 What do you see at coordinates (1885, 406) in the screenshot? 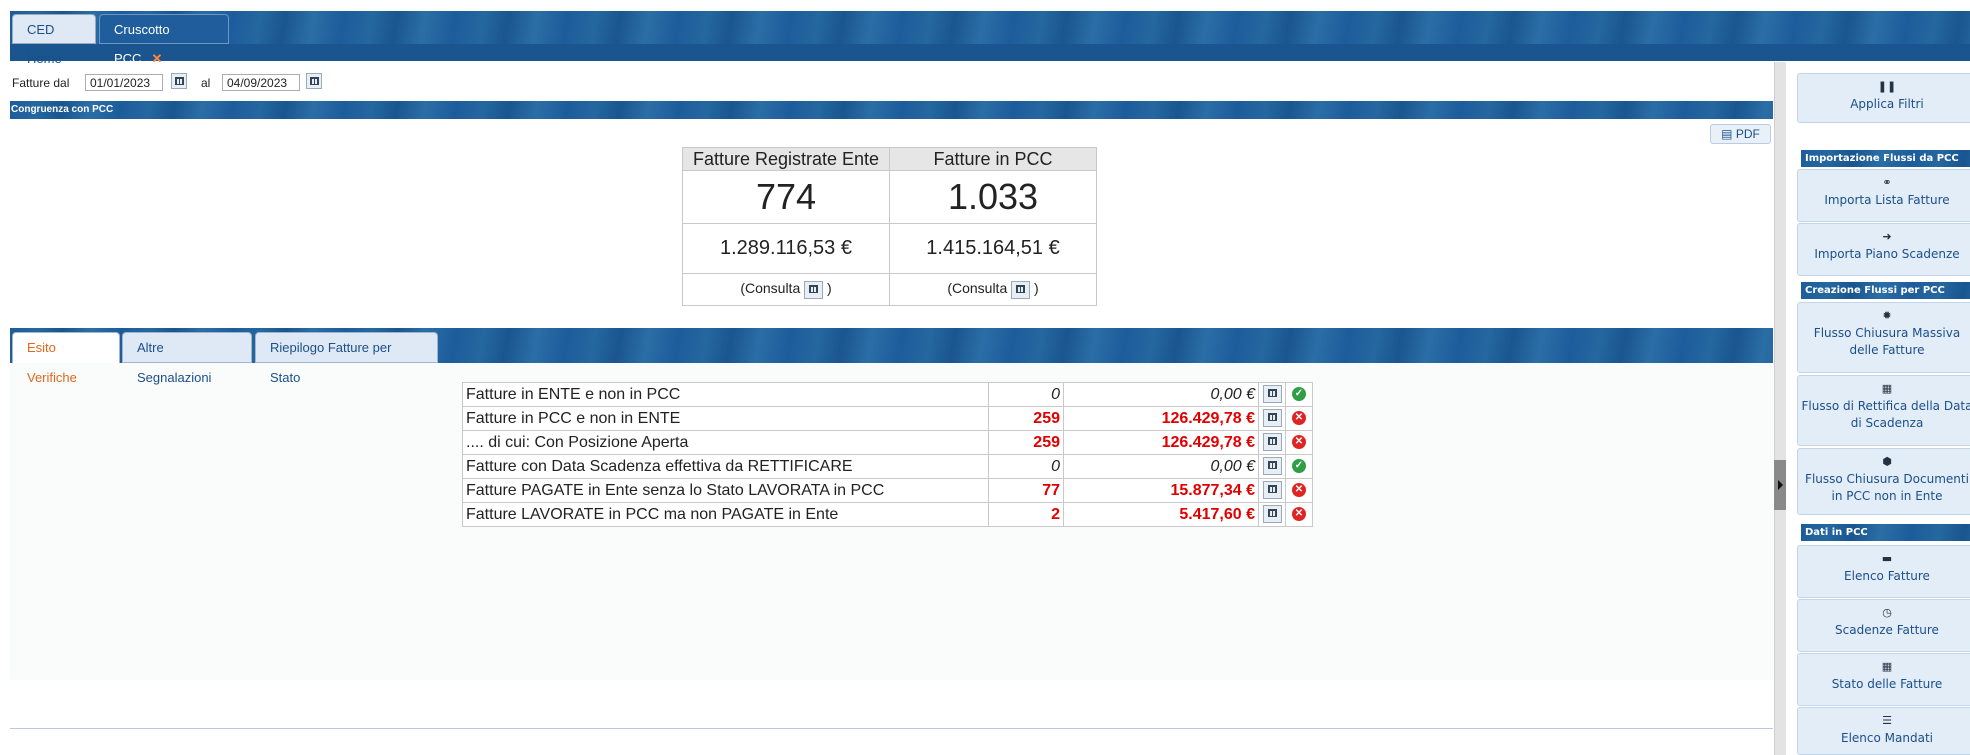
I see `button-label: Flusso di Rettifica della Data` at bounding box center [1885, 406].